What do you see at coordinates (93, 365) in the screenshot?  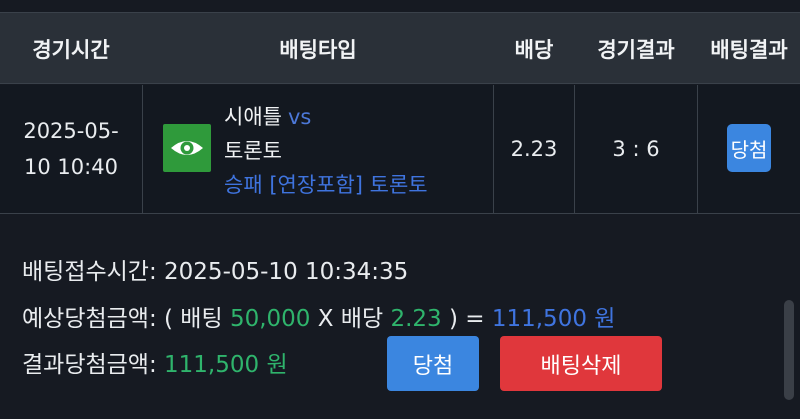 I see `result-label: 결과당첨금액:` at bounding box center [93, 365].